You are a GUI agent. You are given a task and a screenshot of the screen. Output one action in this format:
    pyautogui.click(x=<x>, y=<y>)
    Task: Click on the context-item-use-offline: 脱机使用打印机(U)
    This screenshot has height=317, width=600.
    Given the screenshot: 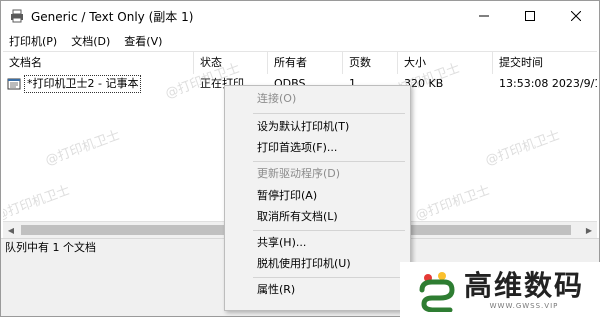 What is the action you would take?
    pyautogui.click(x=317, y=264)
    